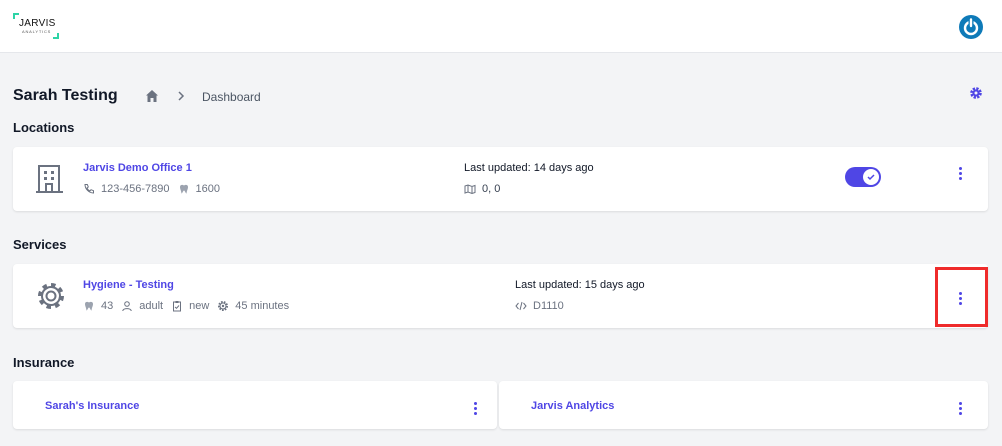 Image resolution: width=1002 pixels, height=446 pixels. Describe the element at coordinates (572, 406) in the screenshot. I see `insurance-name-link: Jarvis Analytics` at that location.